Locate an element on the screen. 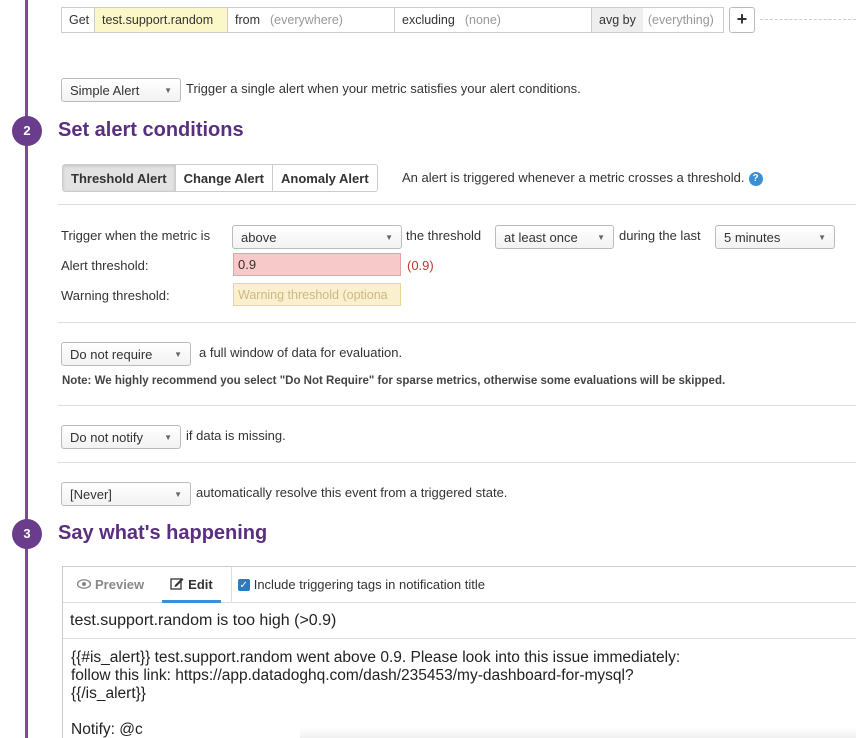 This screenshot has height=738, width=856. require-window-text: a full window of data for evaluation. is located at coordinates (301, 352).